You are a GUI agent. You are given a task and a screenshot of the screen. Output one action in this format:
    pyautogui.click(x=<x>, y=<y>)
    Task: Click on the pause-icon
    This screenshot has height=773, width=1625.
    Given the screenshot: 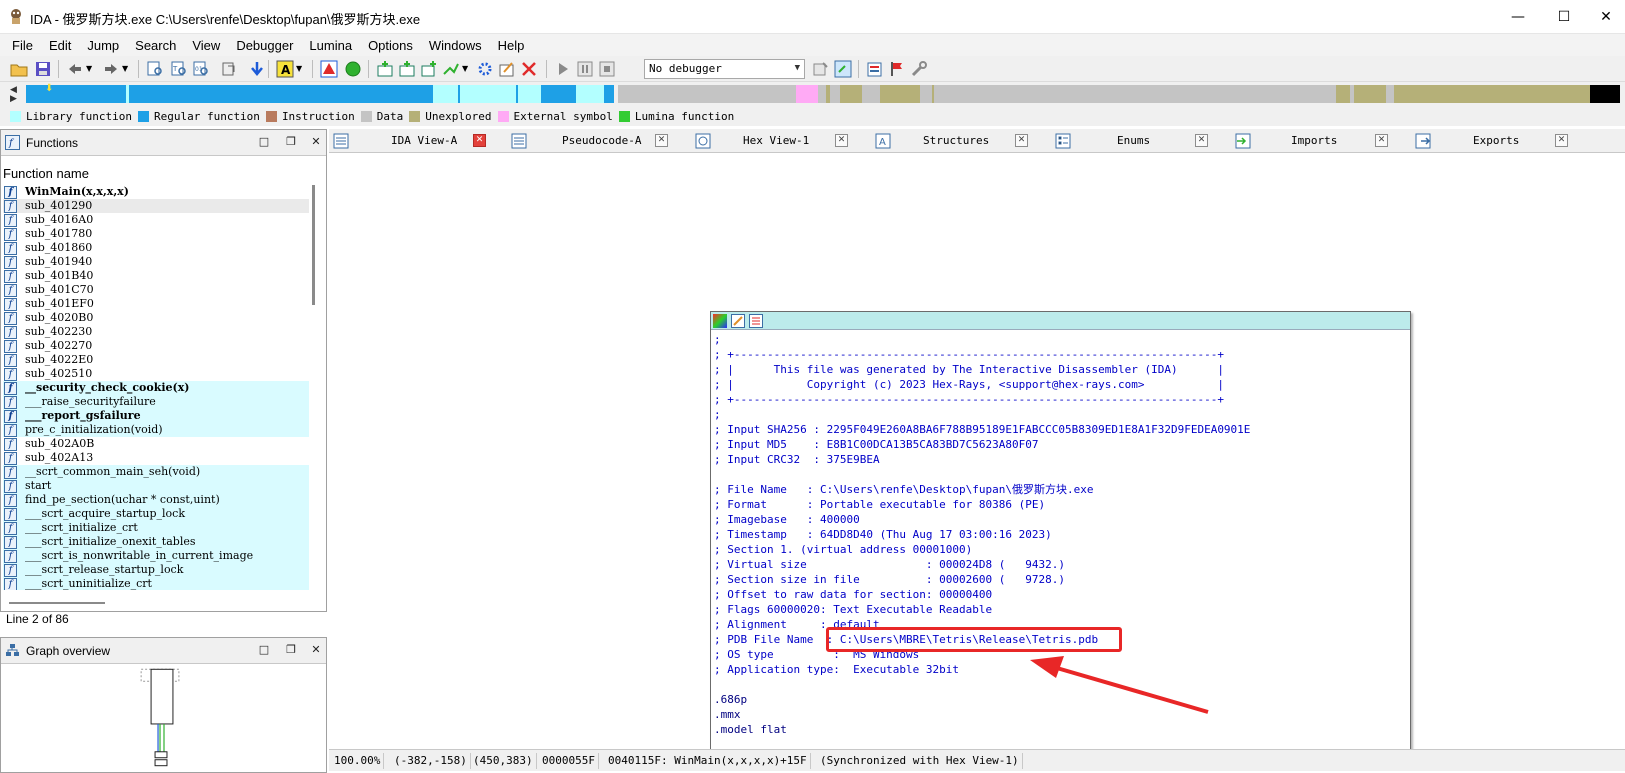 What is the action you would take?
    pyautogui.click(x=585, y=69)
    